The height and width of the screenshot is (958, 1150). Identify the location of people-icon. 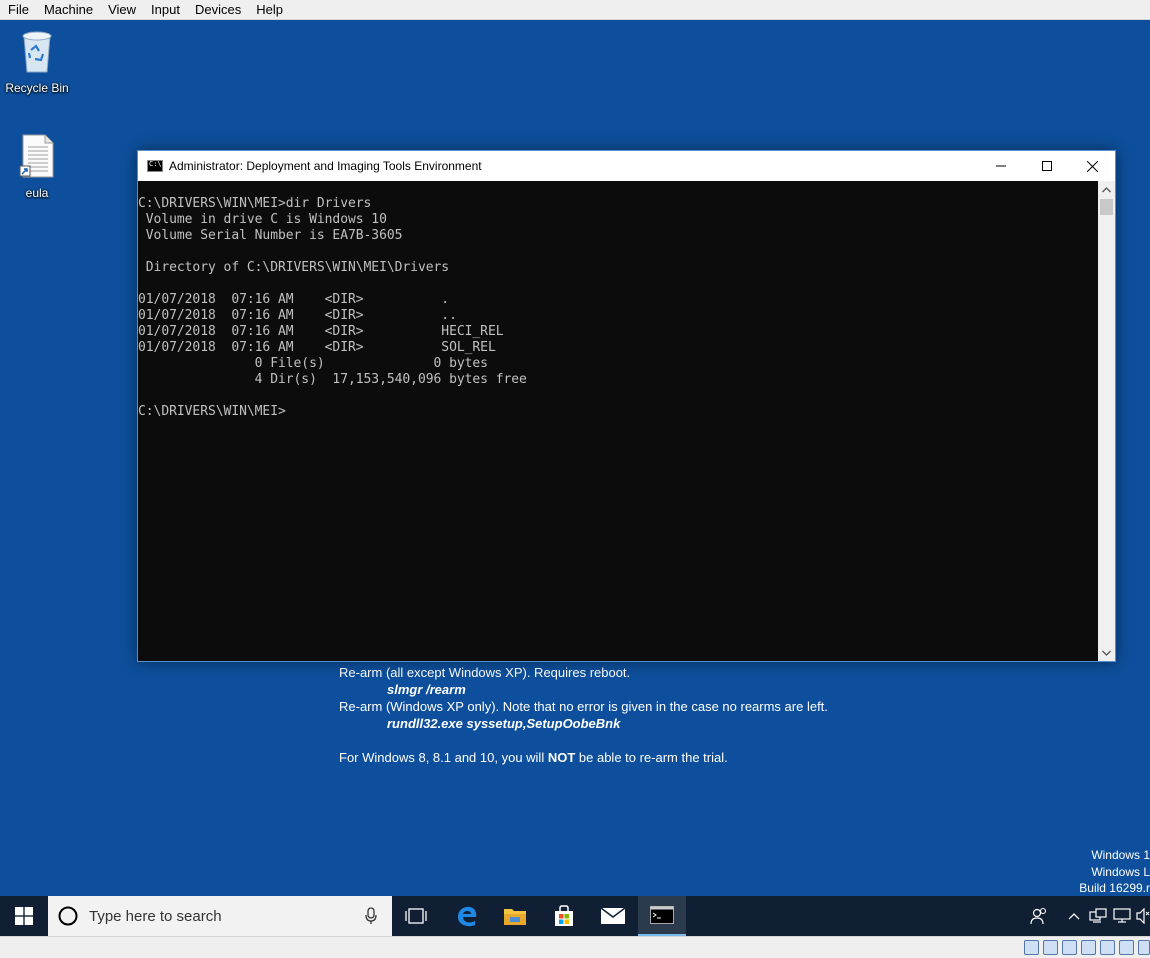
(1038, 916).